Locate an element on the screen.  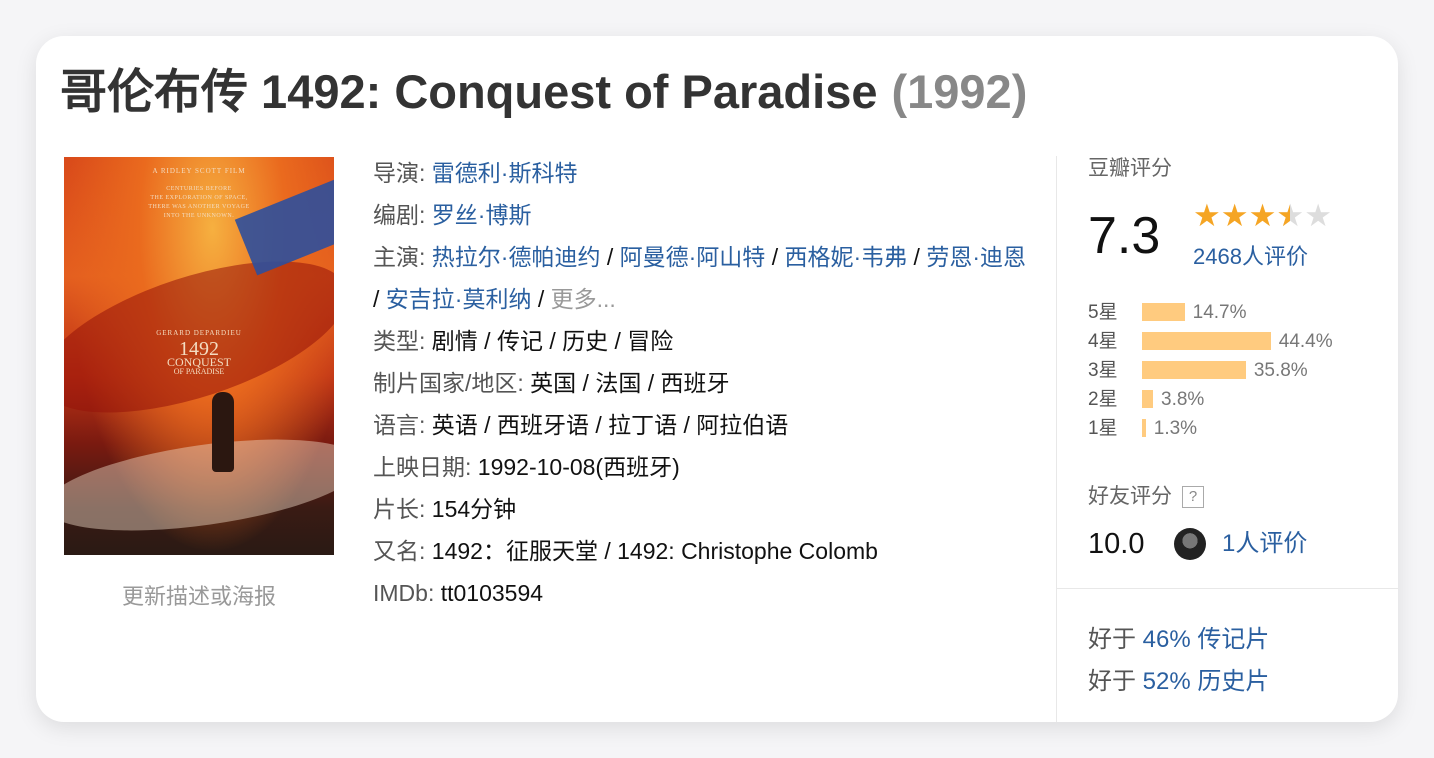
genre-value: 剧情 / 传记 / 历史 / 冒险 is located at coordinates (552, 341).